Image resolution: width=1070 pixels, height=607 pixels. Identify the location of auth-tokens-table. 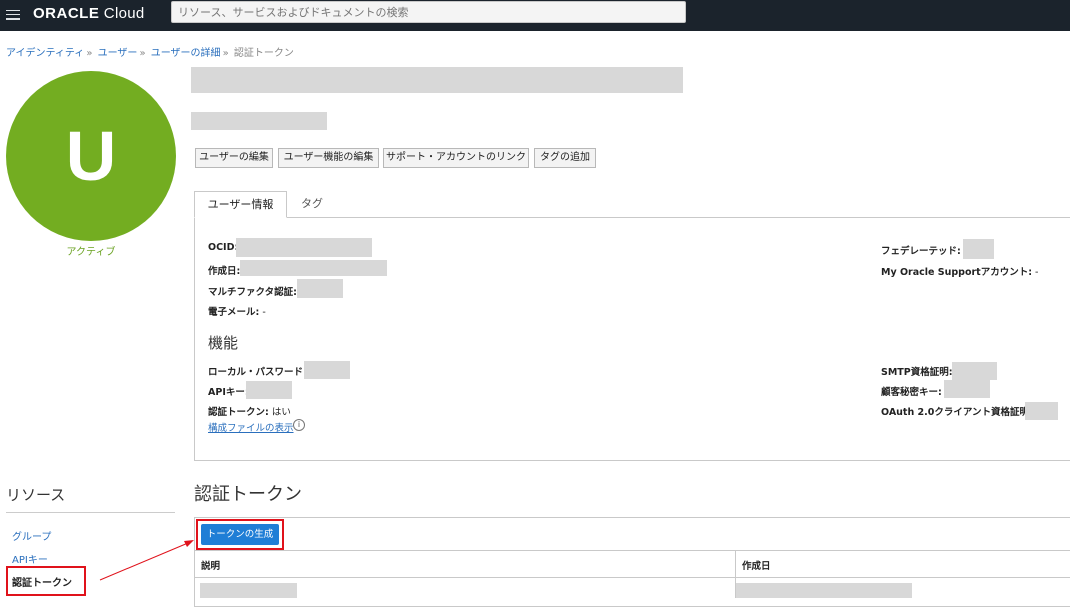
(632, 562).